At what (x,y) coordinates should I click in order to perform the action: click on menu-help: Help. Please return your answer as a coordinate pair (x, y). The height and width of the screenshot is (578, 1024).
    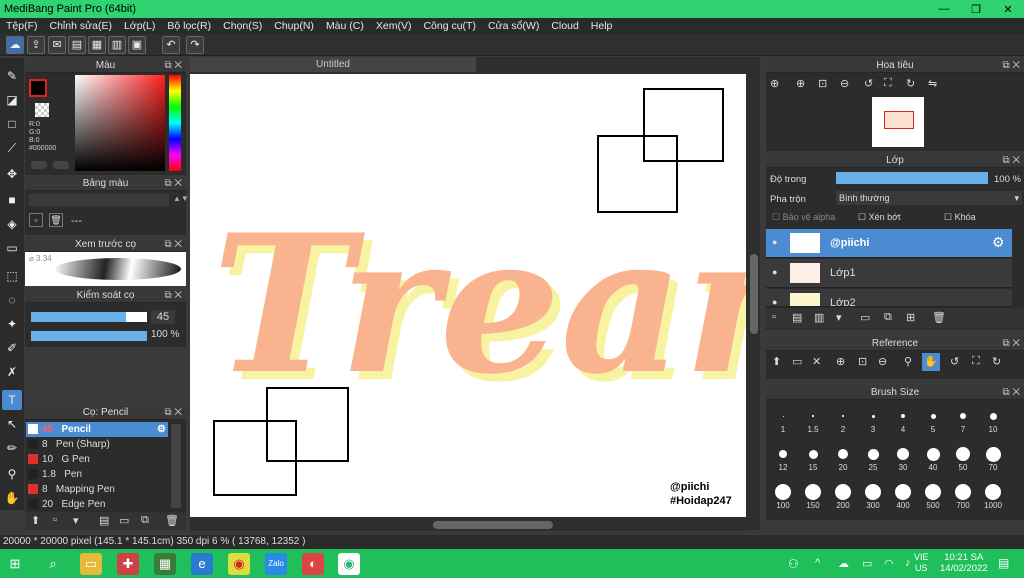
    Looking at the image, I should click on (602, 26).